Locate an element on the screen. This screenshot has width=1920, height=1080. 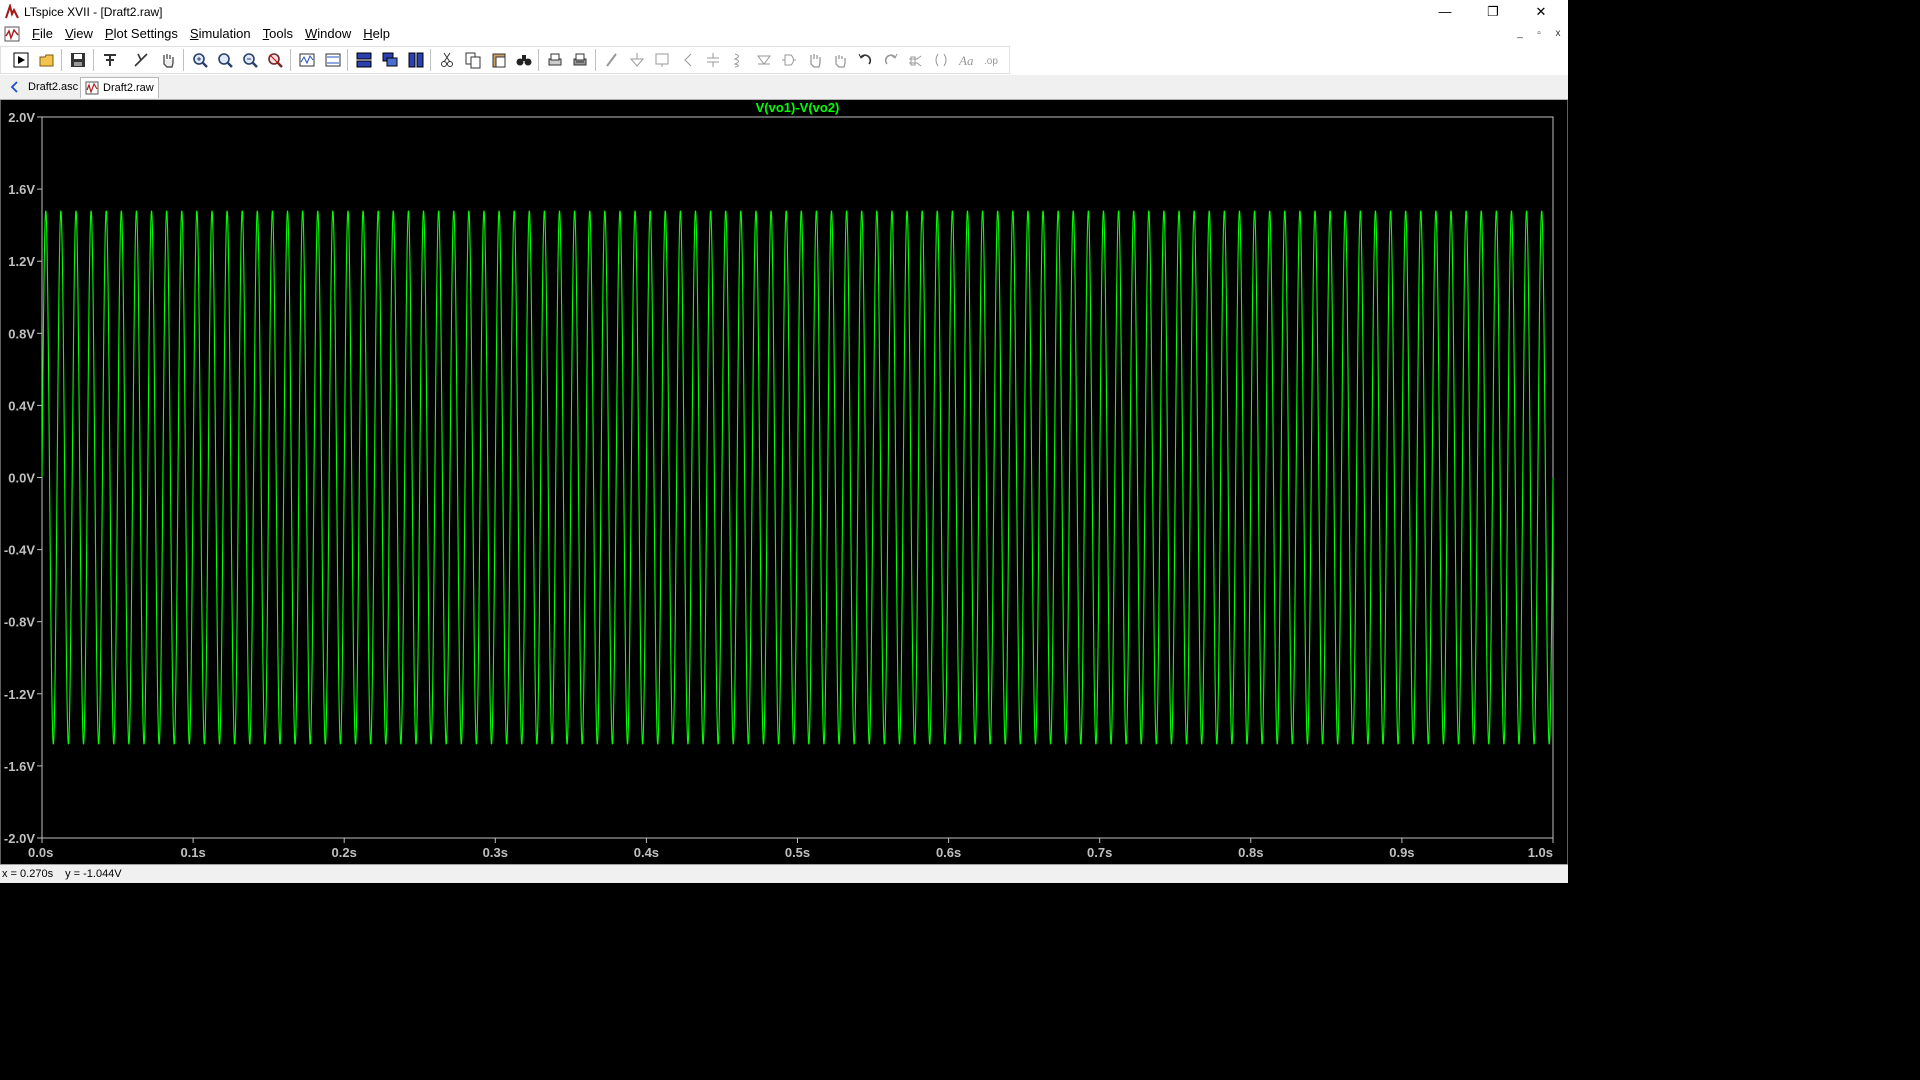
spice-directive-button: .op is located at coordinates (992, 60).